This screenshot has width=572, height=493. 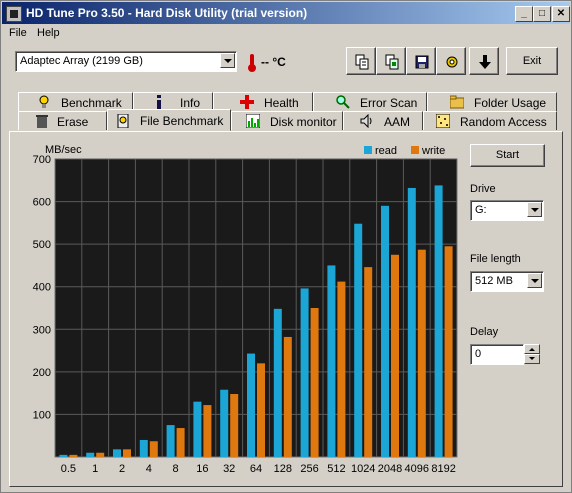 What do you see at coordinates (42, 288) in the screenshot?
I see `y-tick-label: 400` at bounding box center [42, 288].